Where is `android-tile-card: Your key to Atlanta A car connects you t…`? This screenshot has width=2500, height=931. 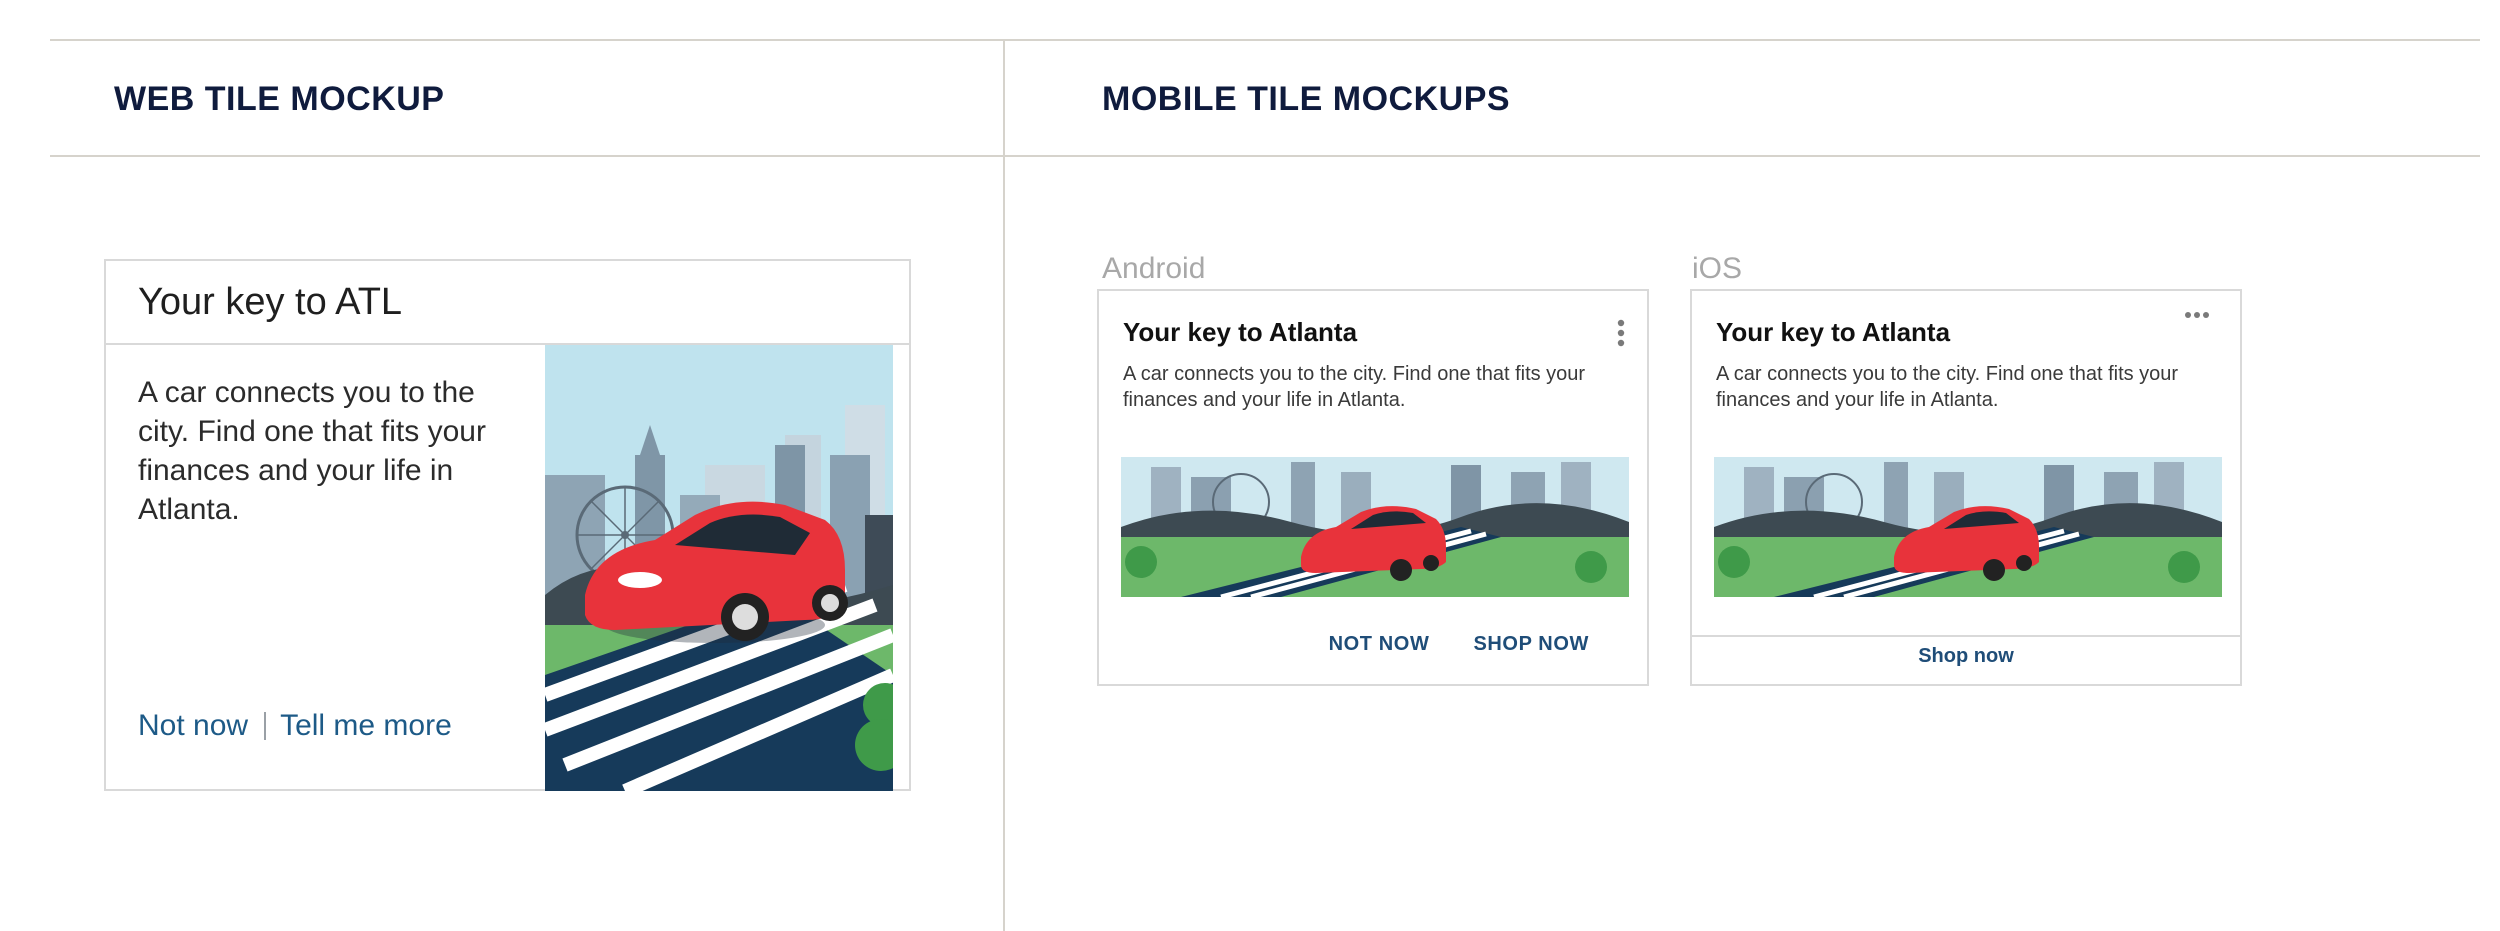
android-tile-card: Your key to Atlanta A car connects you t… is located at coordinates (1373, 487).